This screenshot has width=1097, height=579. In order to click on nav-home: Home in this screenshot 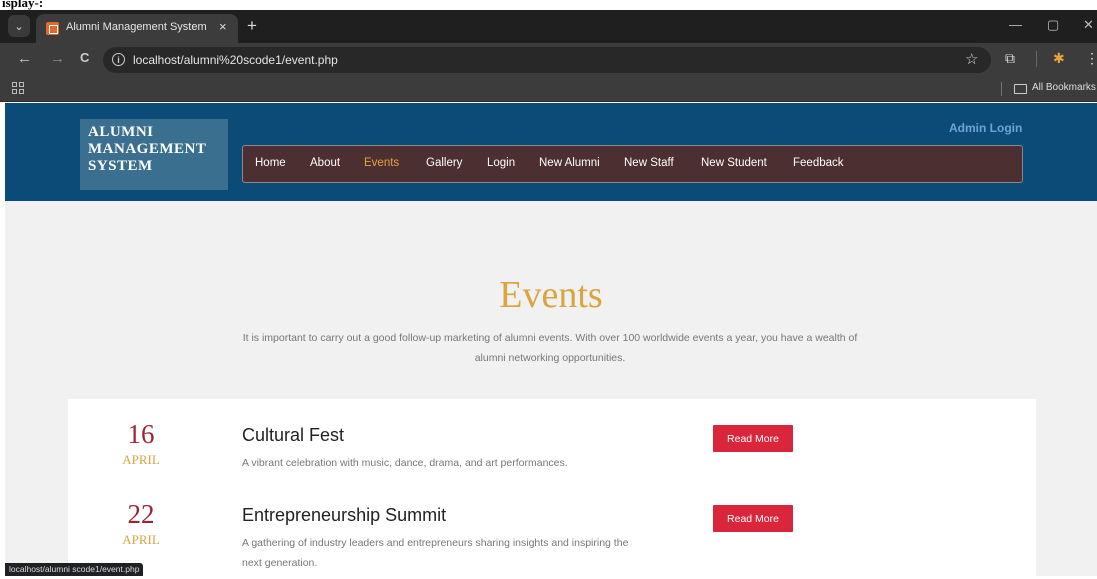, I will do `click(270, 163)`.